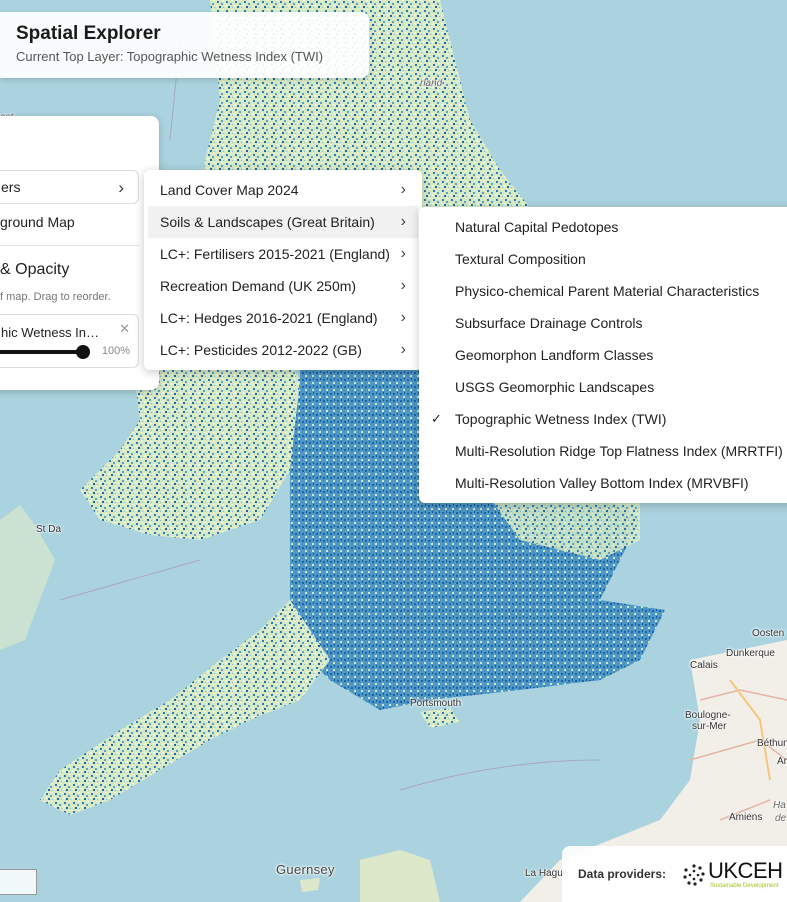  Describe the element at coordinates (746, 817) in the screenshot. I see `map-label: Amiens` at that location.